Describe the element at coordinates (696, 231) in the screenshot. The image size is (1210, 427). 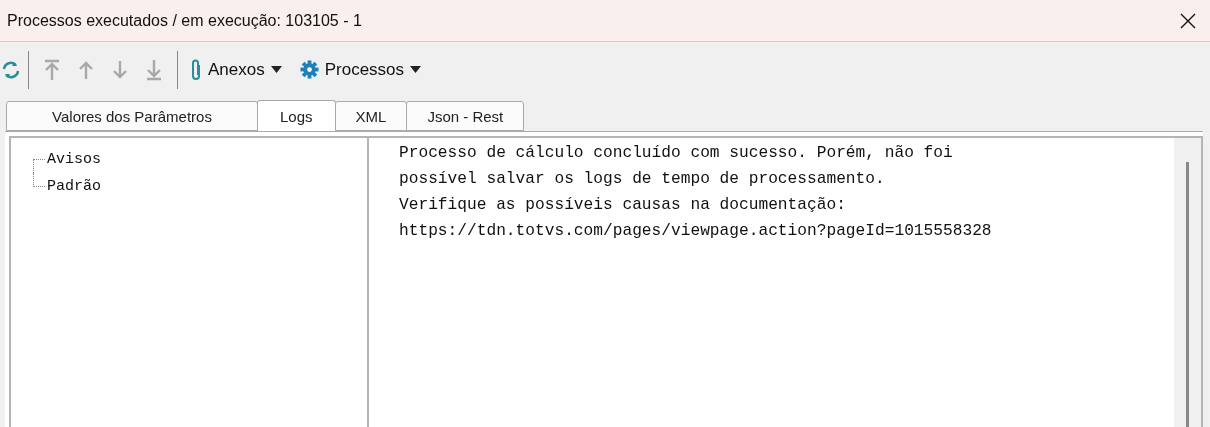
I see `log-text: https://tdn.totvs.com/pages/viewpage.action?pageId=1015558328` at that location.